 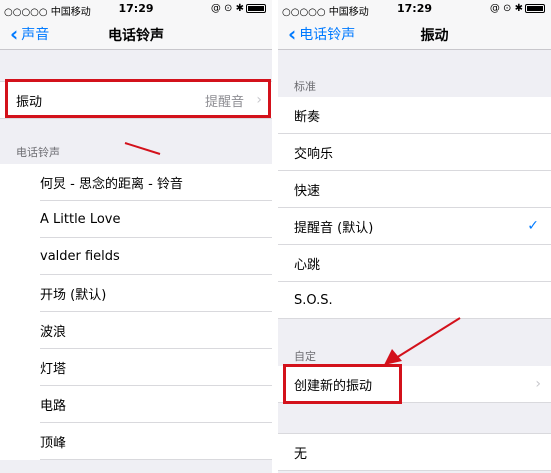 I want to click on ringtone-item: 何炅 - 思念的距离 - 铃音, so click(x=136, y=182).